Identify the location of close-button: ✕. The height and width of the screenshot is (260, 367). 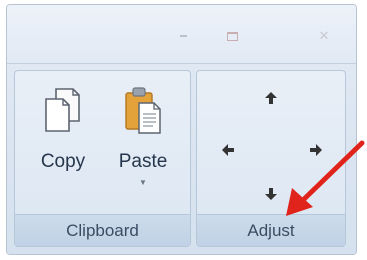
(324, 36).